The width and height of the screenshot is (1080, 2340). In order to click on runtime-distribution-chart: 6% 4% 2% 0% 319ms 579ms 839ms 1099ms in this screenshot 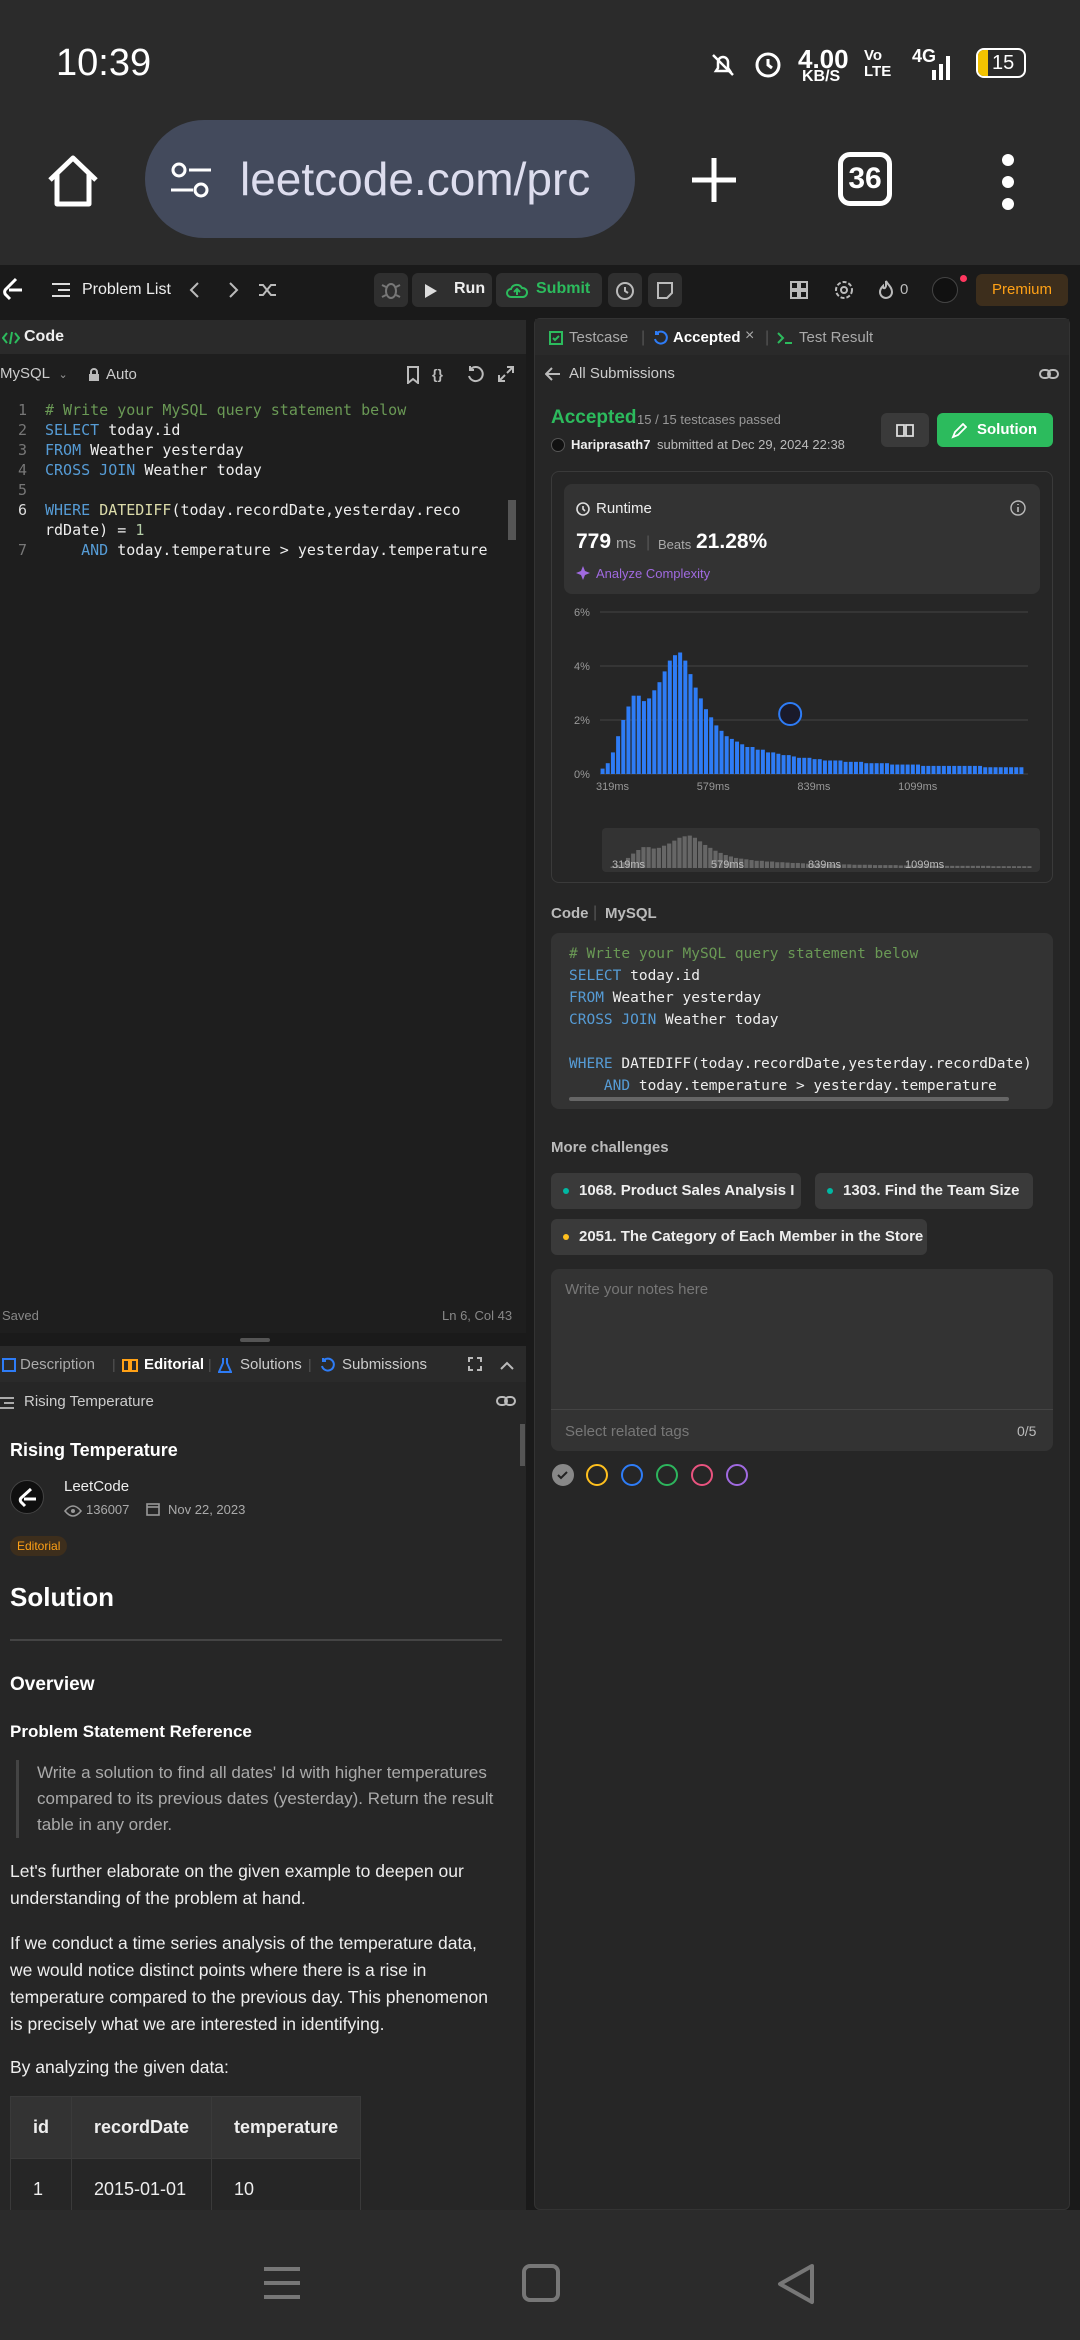, I will do `click(802, 702)`.